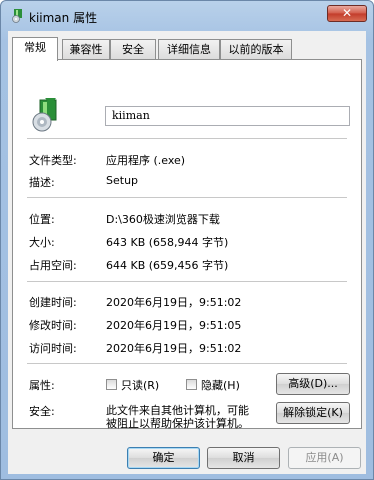 Image resolution: width=374 pixels, height=480 pixels. What do you see at coordinates (174, 325) in the screenshot?
I see `modified-value: 2020年6月19日，9:51:05` at bounding box center [174, 325].